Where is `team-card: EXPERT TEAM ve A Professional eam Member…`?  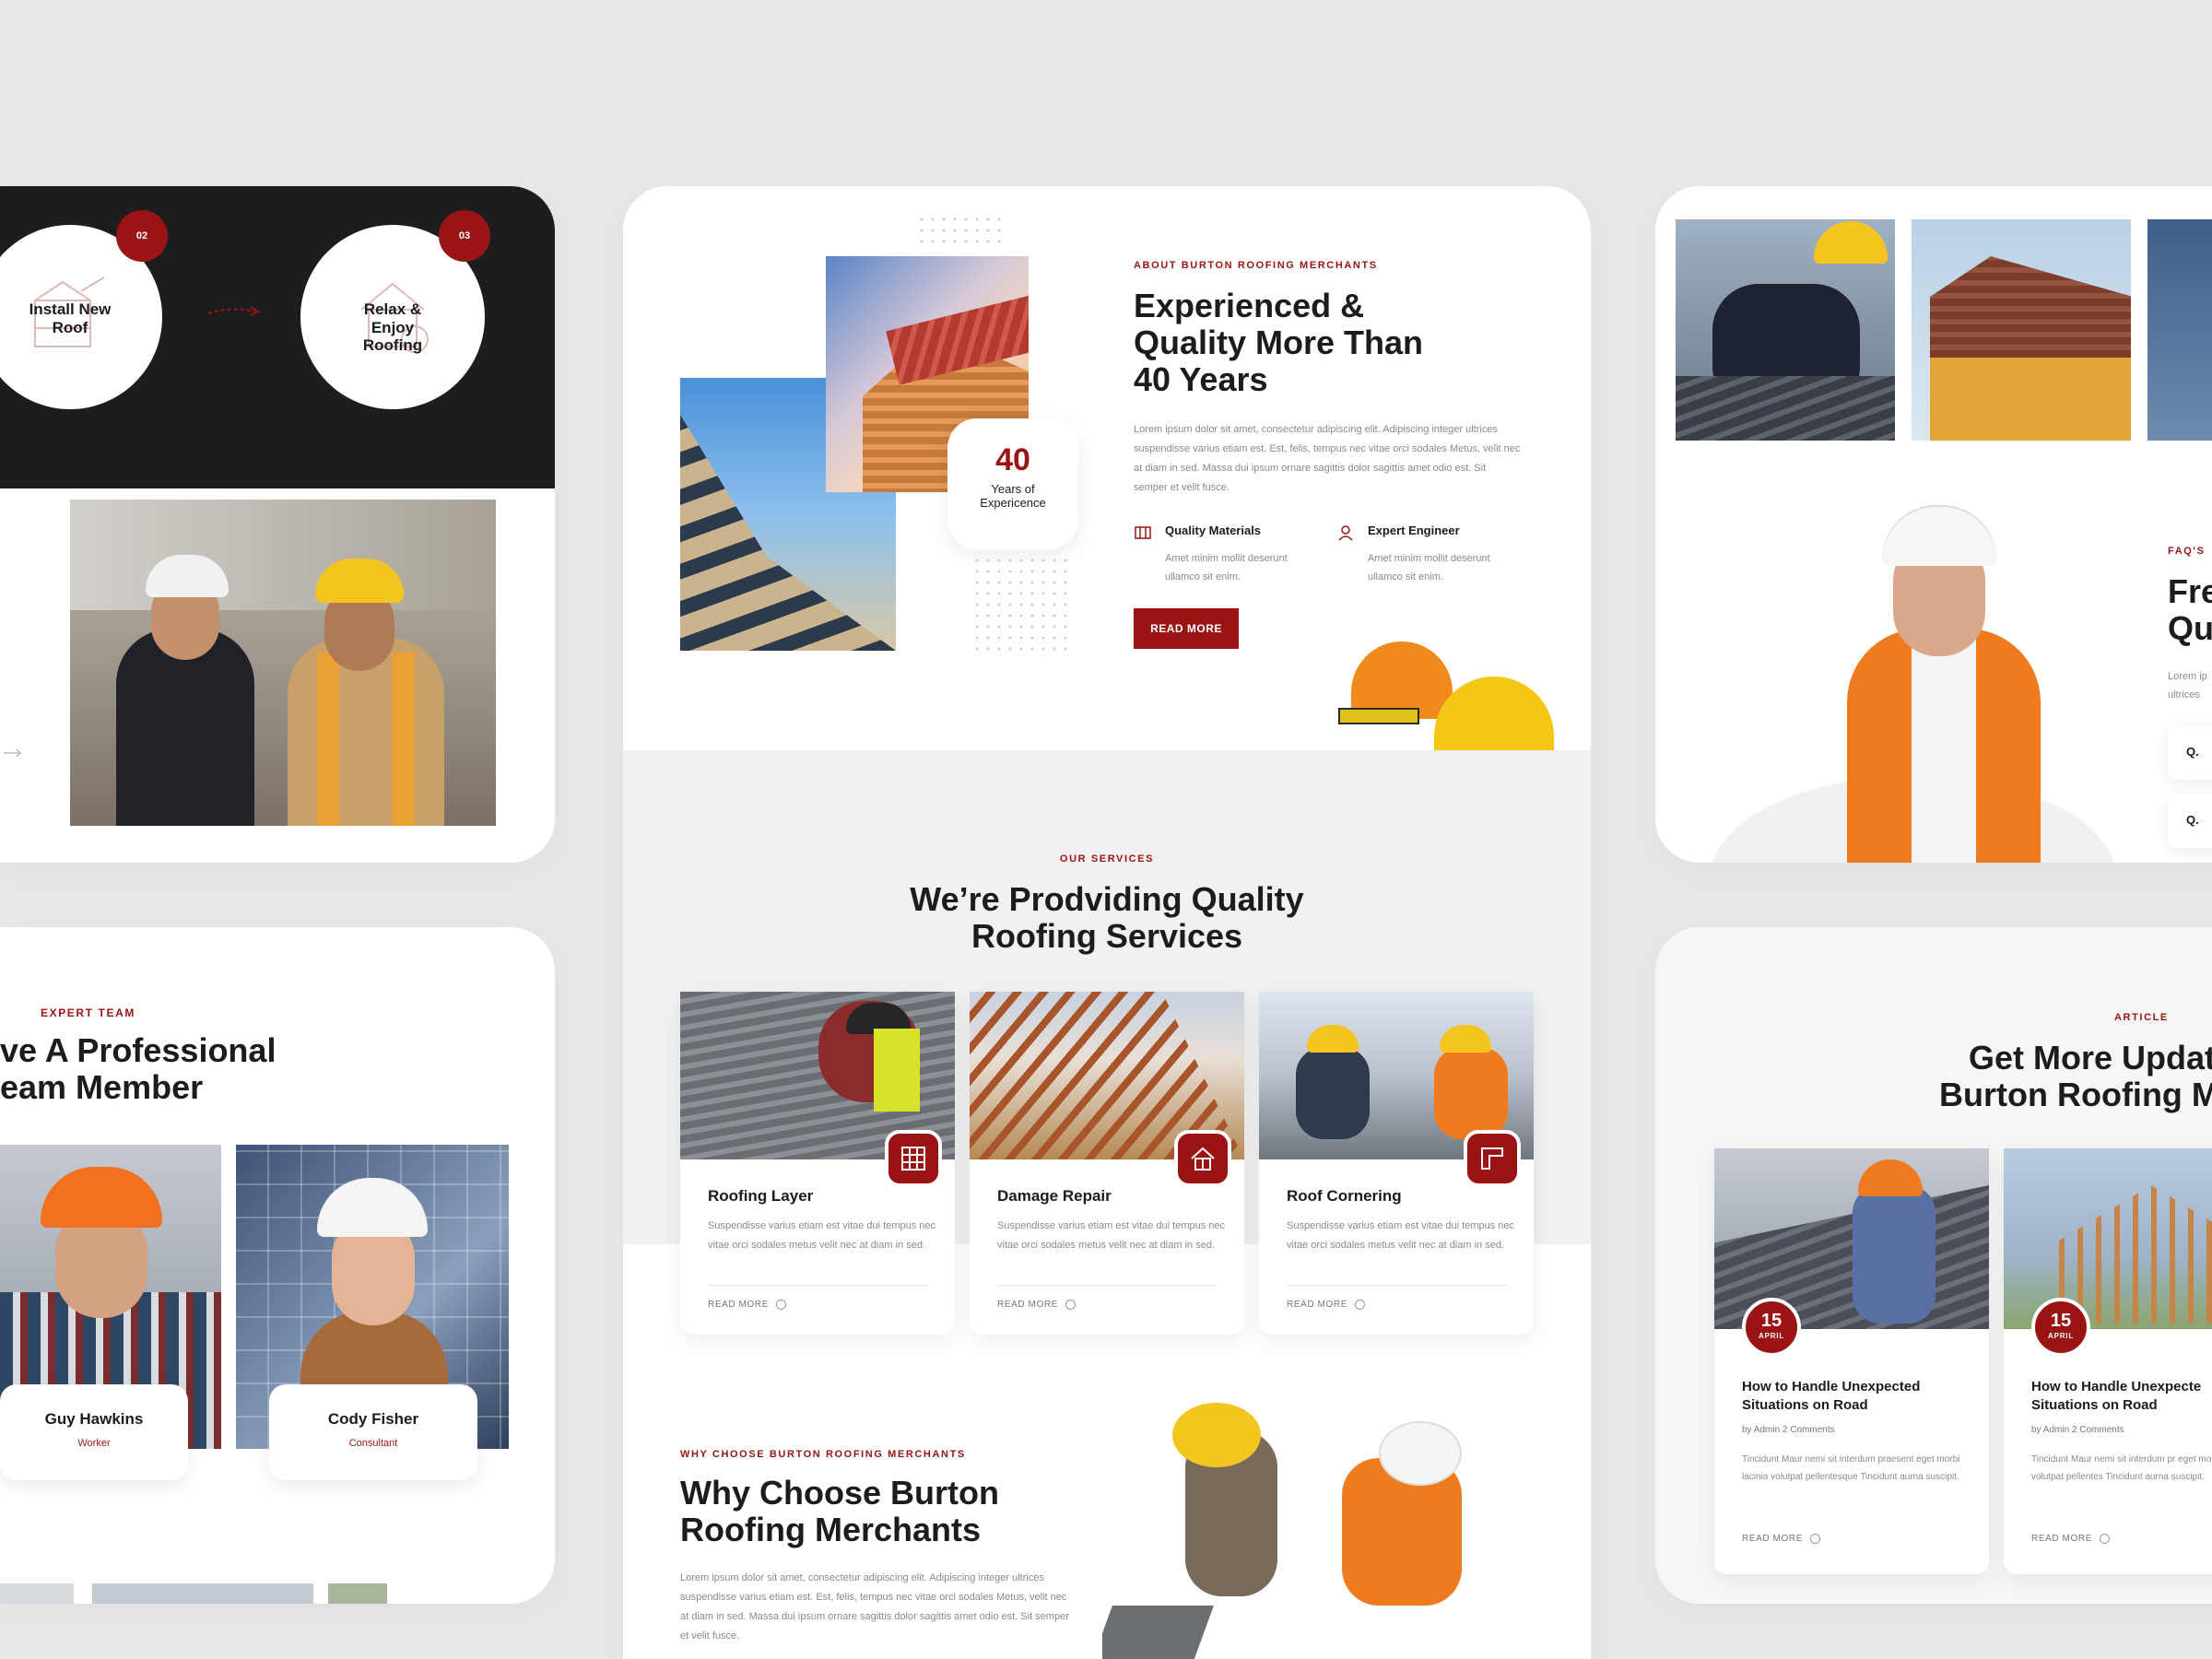 team-card: EXPERT TEAM ve A Professional eam Member… is located at coordinates (277, 1265).